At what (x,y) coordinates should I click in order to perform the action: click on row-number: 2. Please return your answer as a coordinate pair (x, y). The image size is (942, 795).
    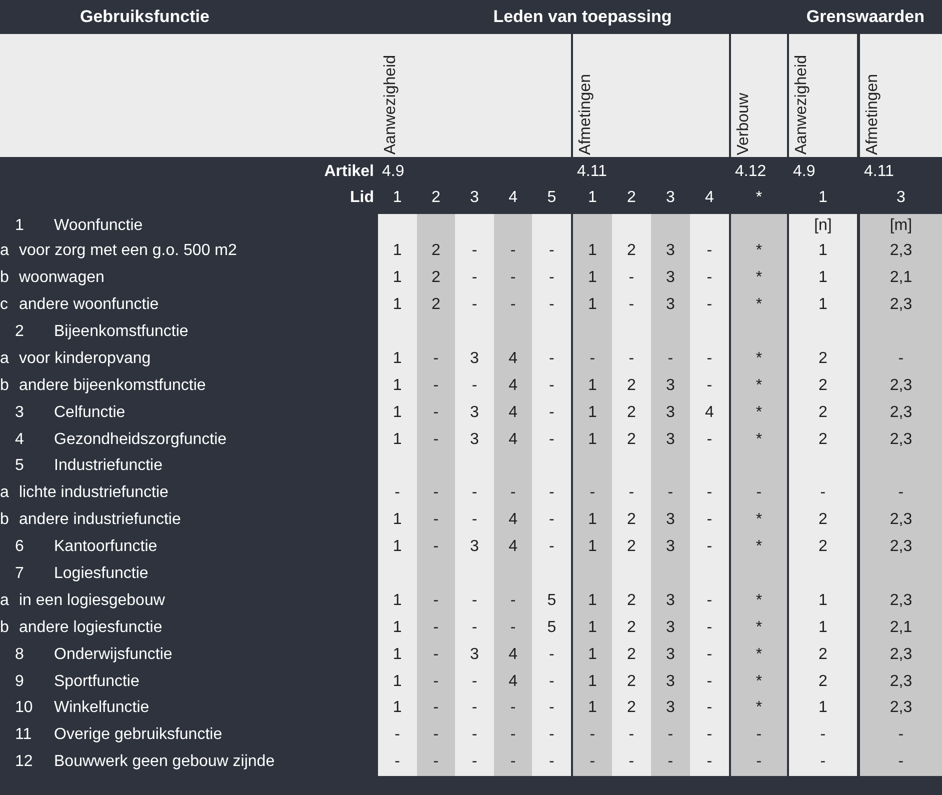
    Looking at the image, I should click on (19, 332).